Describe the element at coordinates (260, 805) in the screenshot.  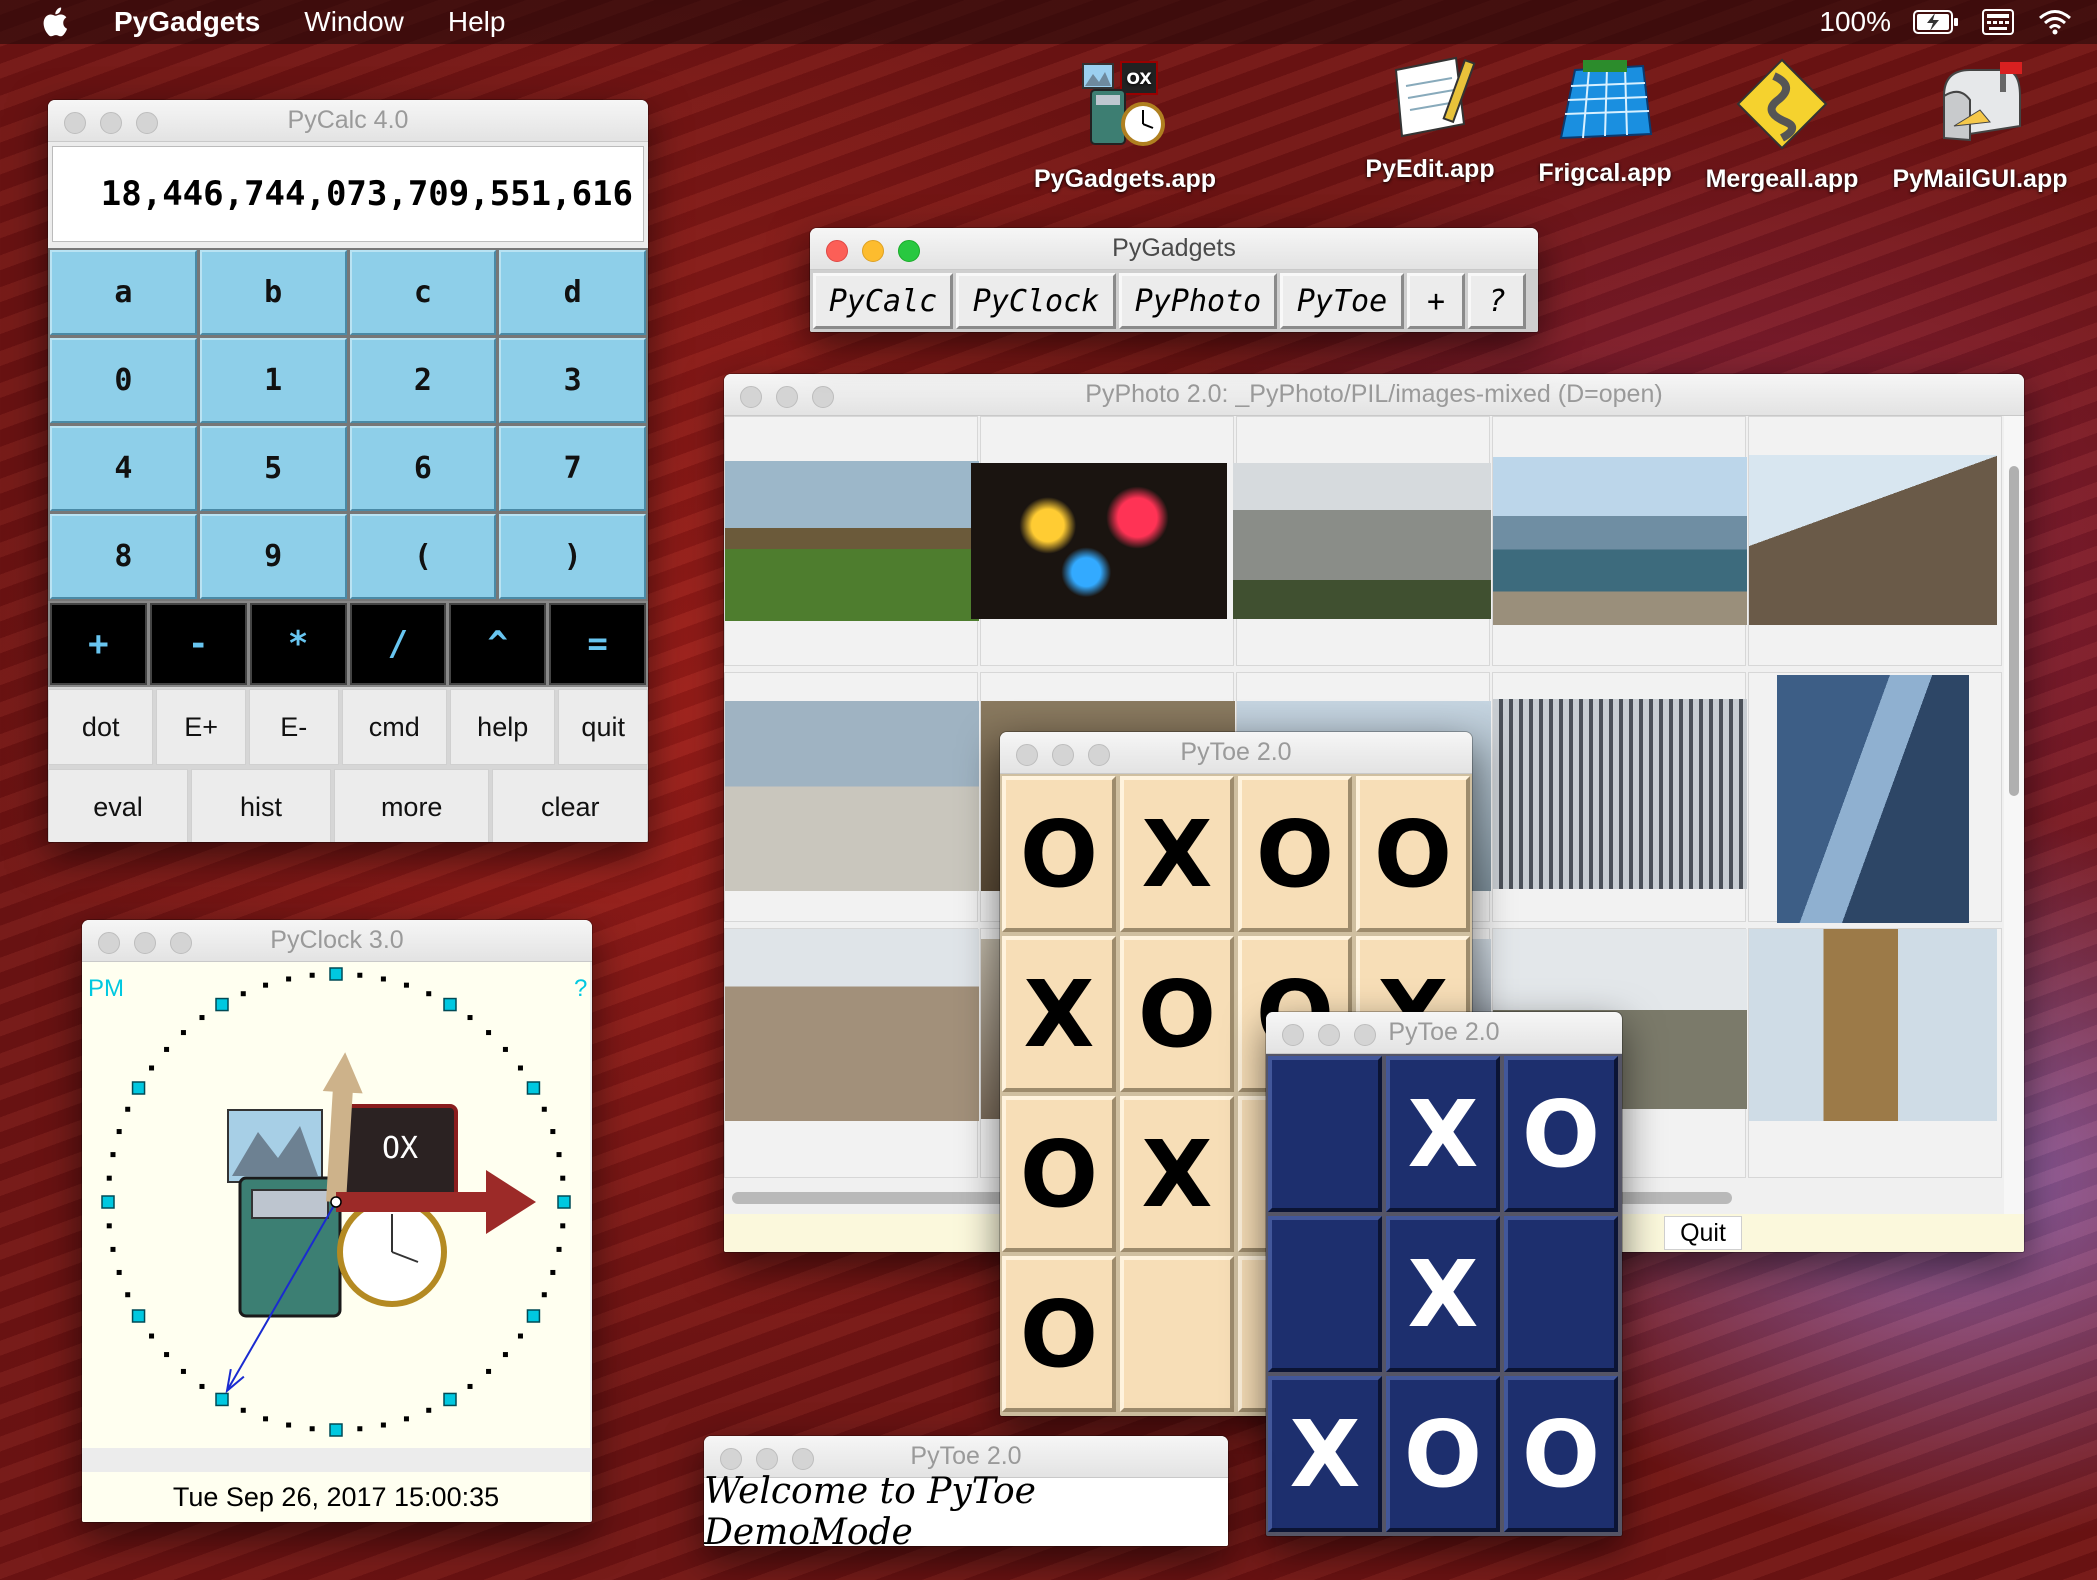
I see `hist-button: hist` at that location.